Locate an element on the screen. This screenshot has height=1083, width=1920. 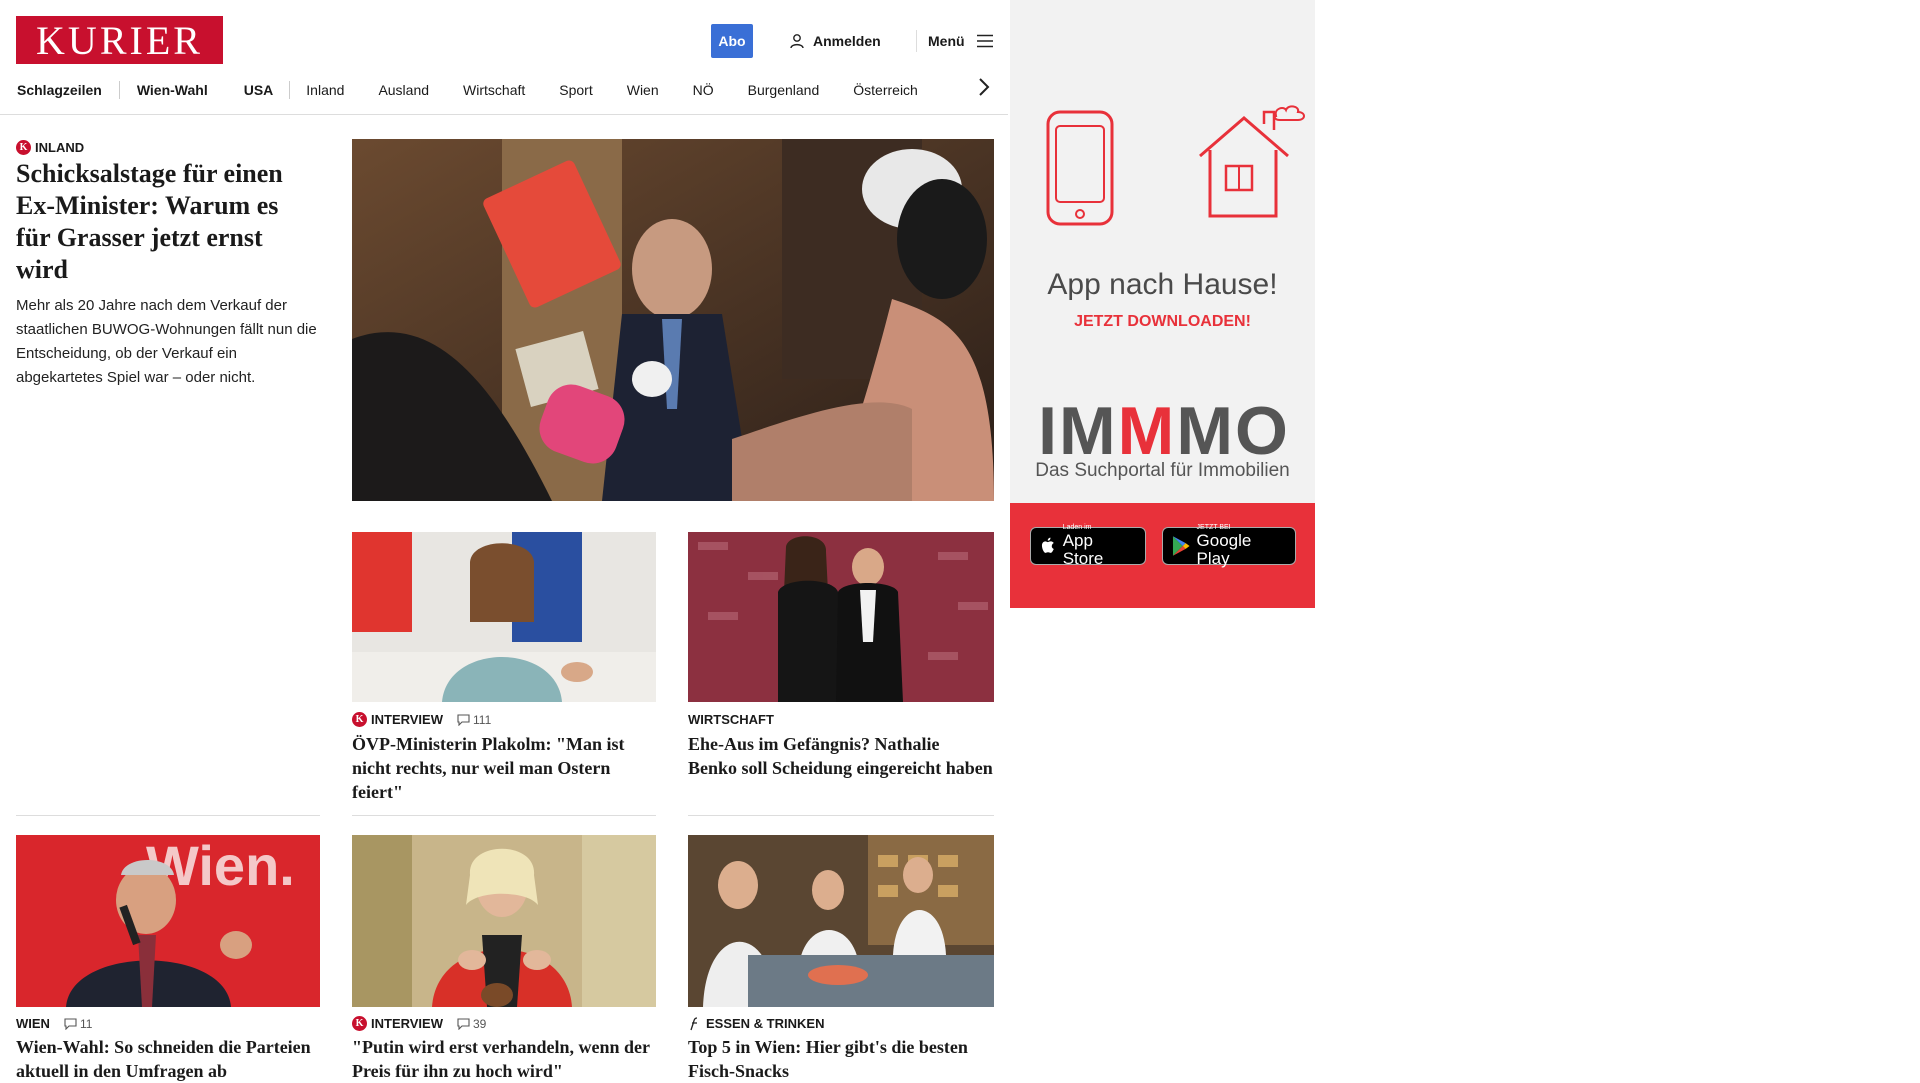
phone-icon is located at coordinates (1080, 168).